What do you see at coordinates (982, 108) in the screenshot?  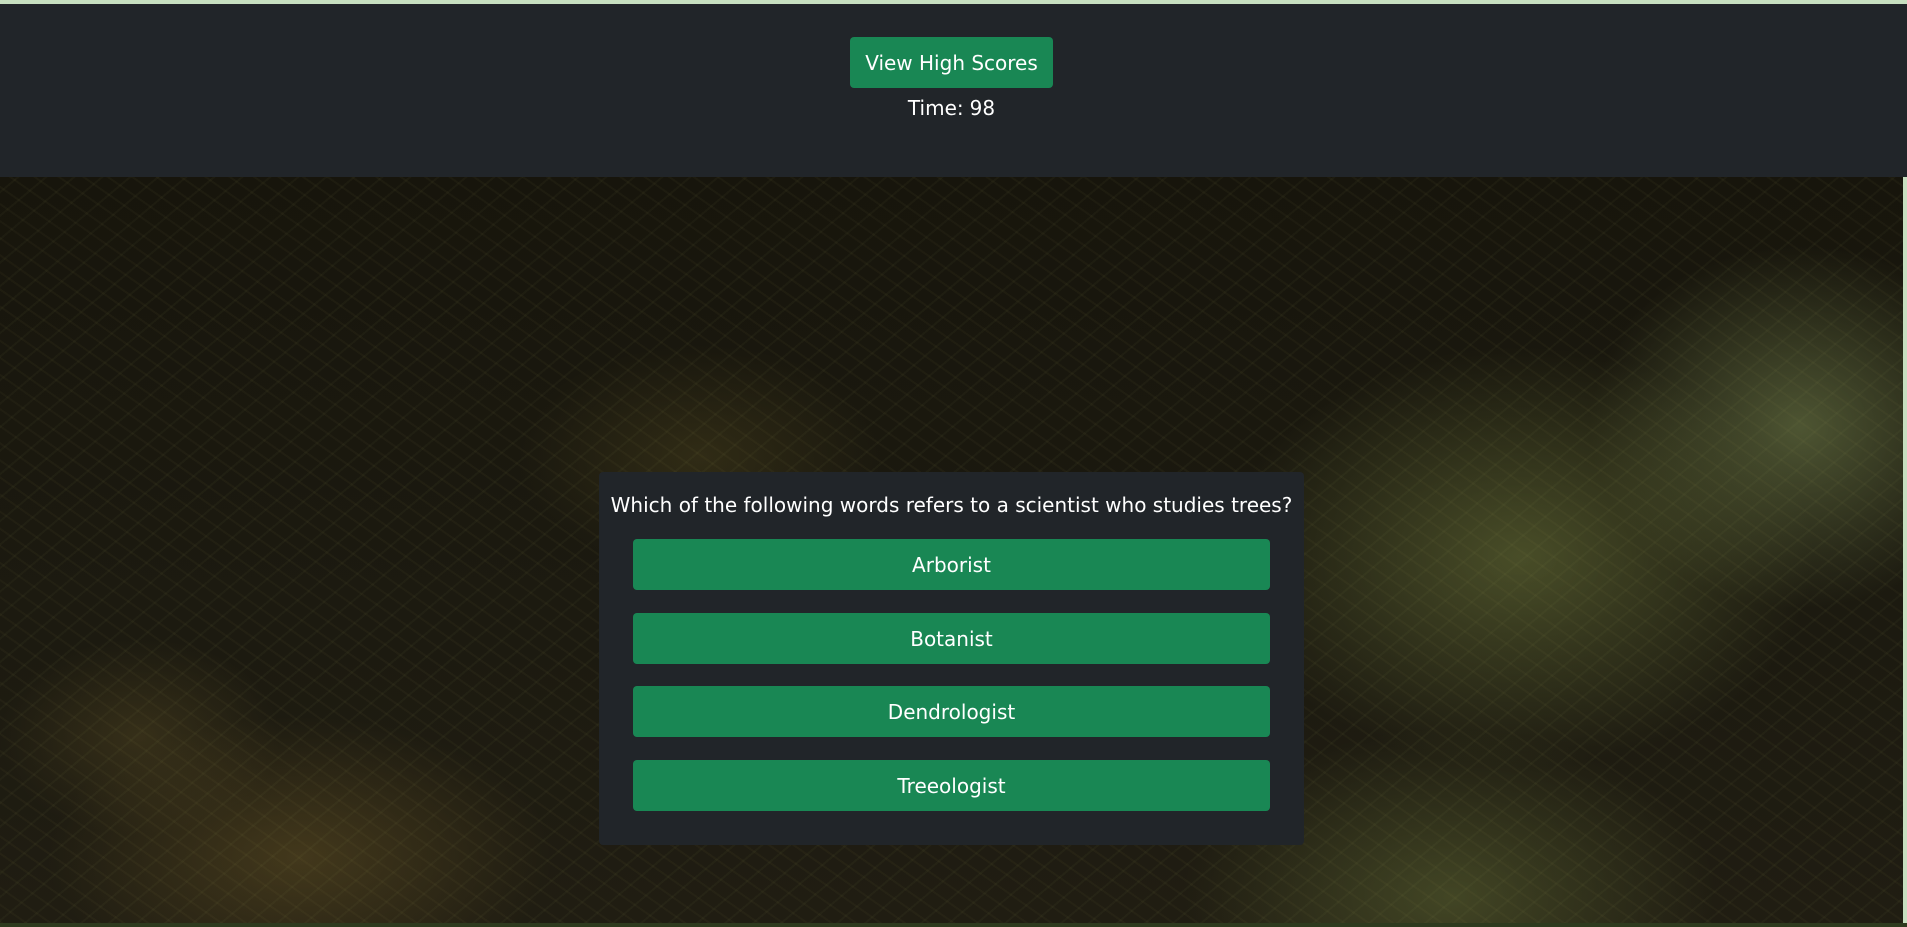 I see `timer-value: 98` at bounding box center [982, 108].